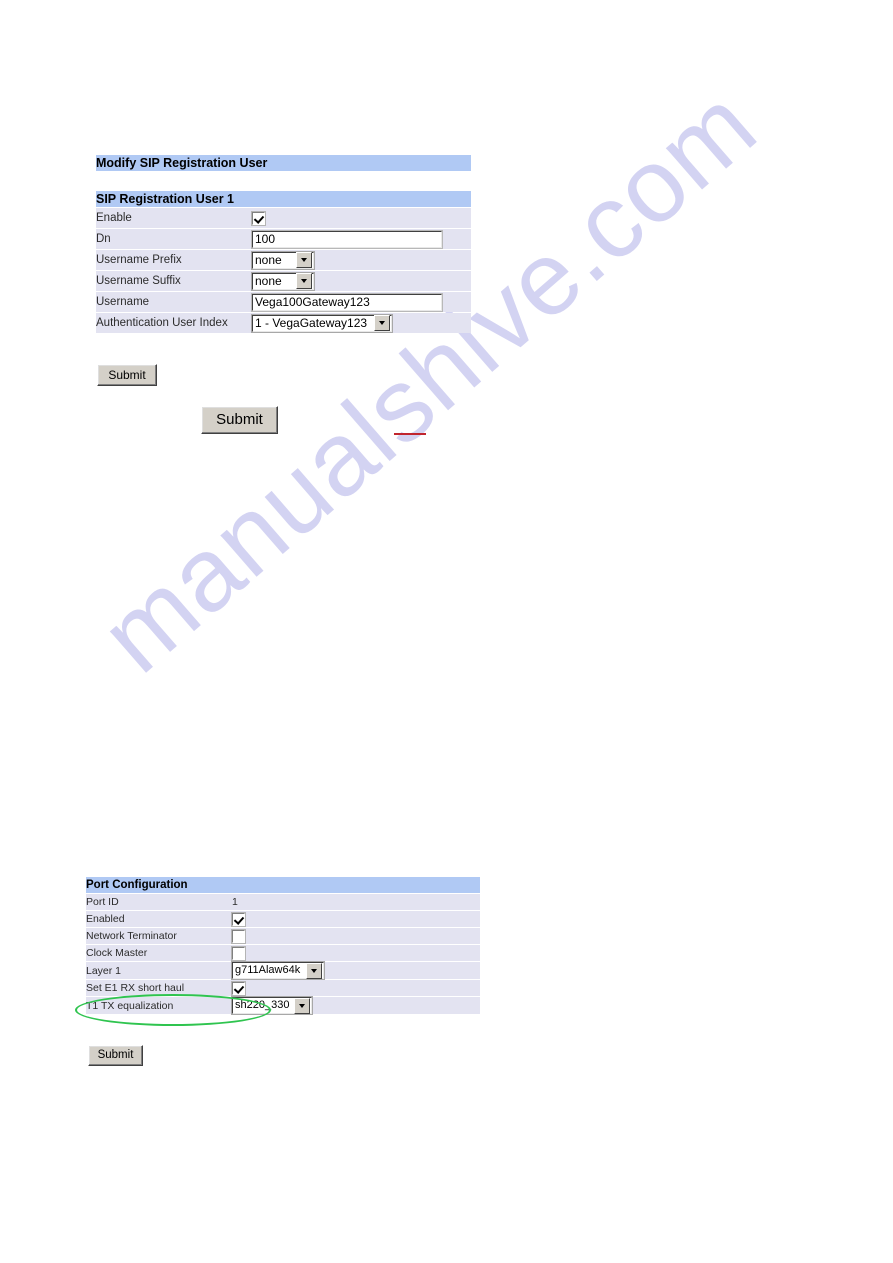 This screenshot has width=893, height=1263. I want to click on table-row: Username Prefix none, so click(283, 260).